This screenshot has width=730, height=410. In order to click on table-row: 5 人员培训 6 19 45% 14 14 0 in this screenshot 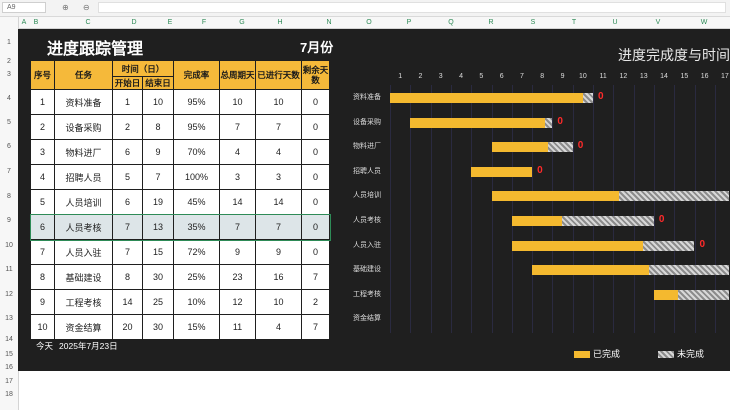, I will do `click(180, 202)`.